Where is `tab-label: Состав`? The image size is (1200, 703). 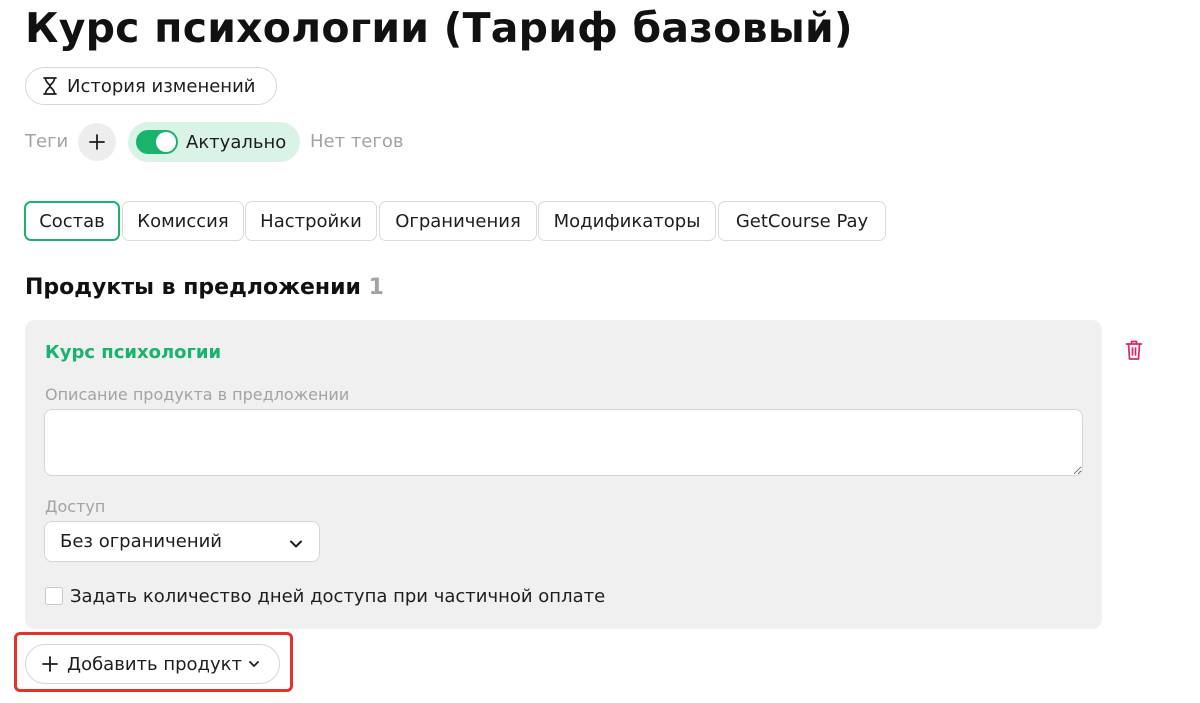
tab-label: Состав is located at coordinates (72, 221).